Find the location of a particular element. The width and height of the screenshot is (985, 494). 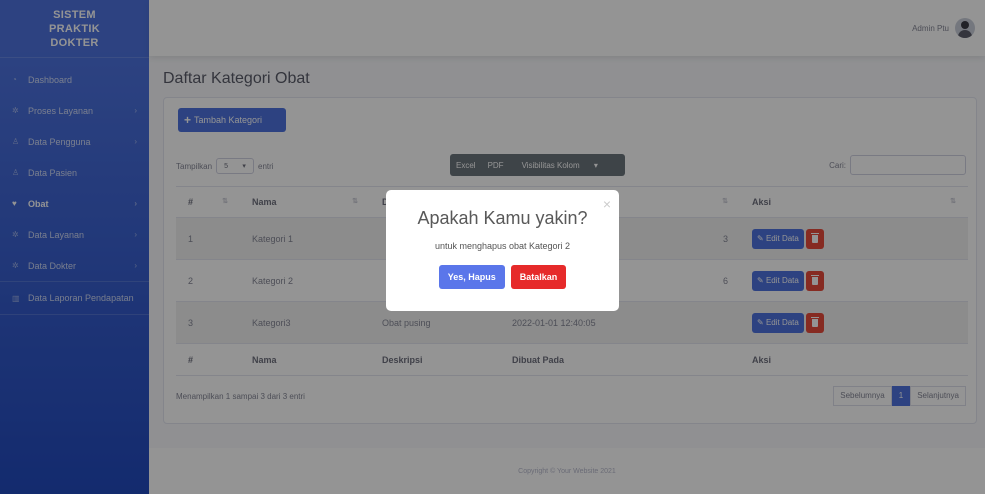

dialog-actions: Yes, Hapus Batalkan is located at coordinates (502, 277).